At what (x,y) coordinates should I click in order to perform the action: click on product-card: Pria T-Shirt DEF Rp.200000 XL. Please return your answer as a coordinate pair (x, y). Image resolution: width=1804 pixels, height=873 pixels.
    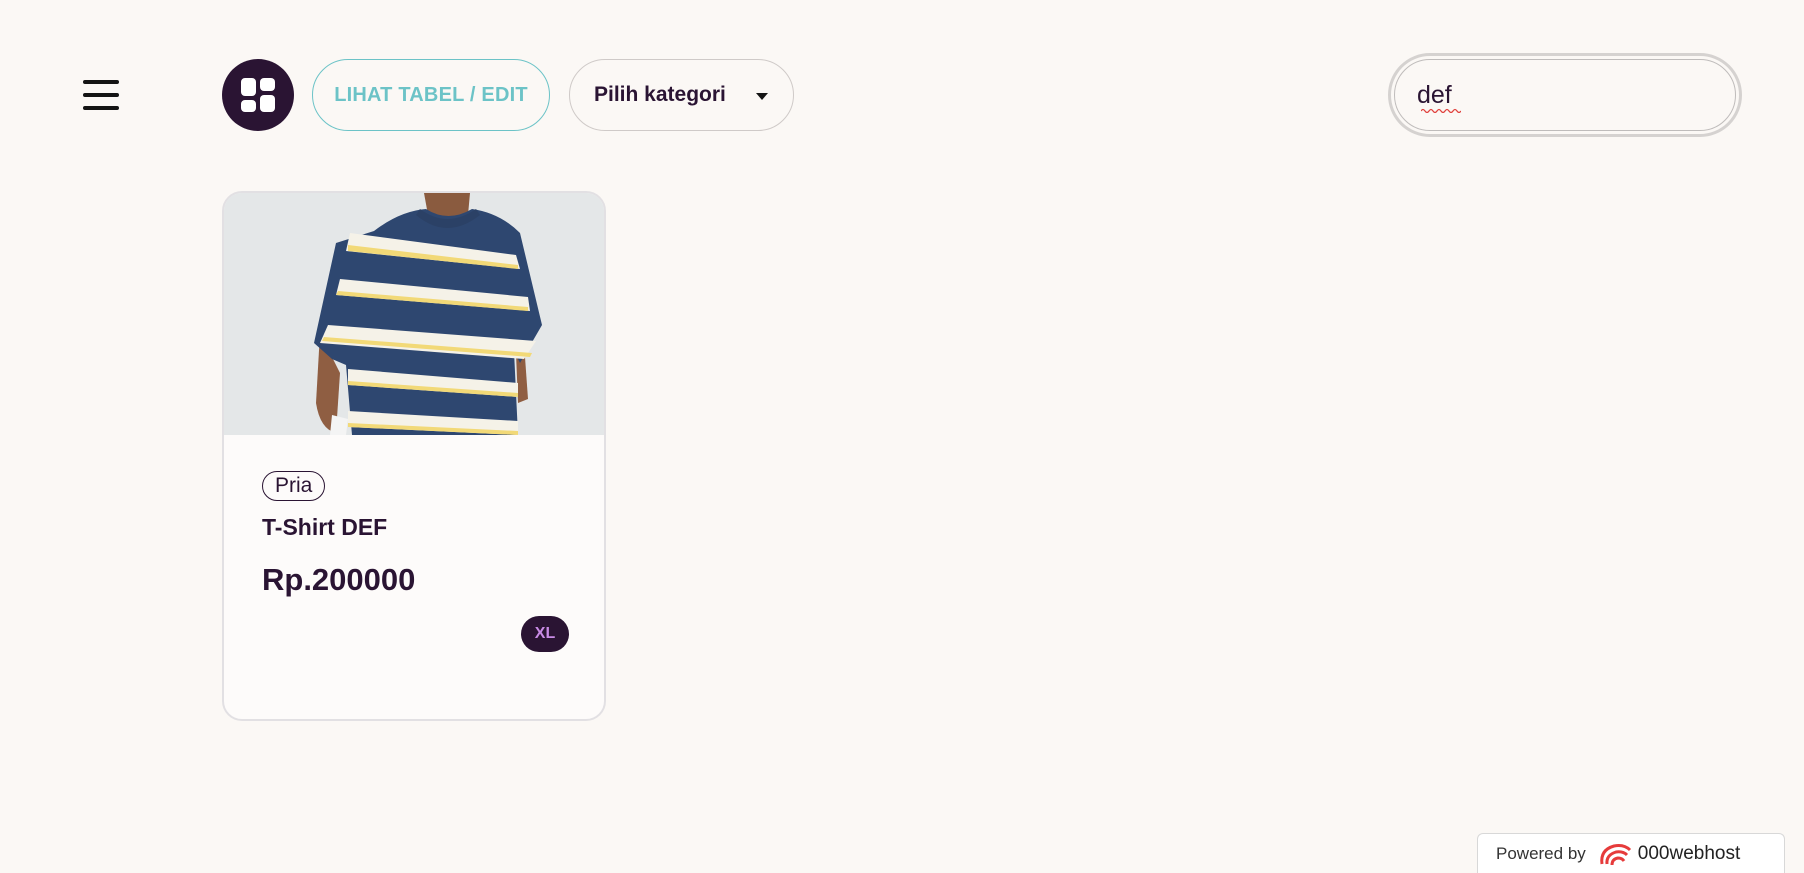
    Looking at the image, I should click on (414, 456).